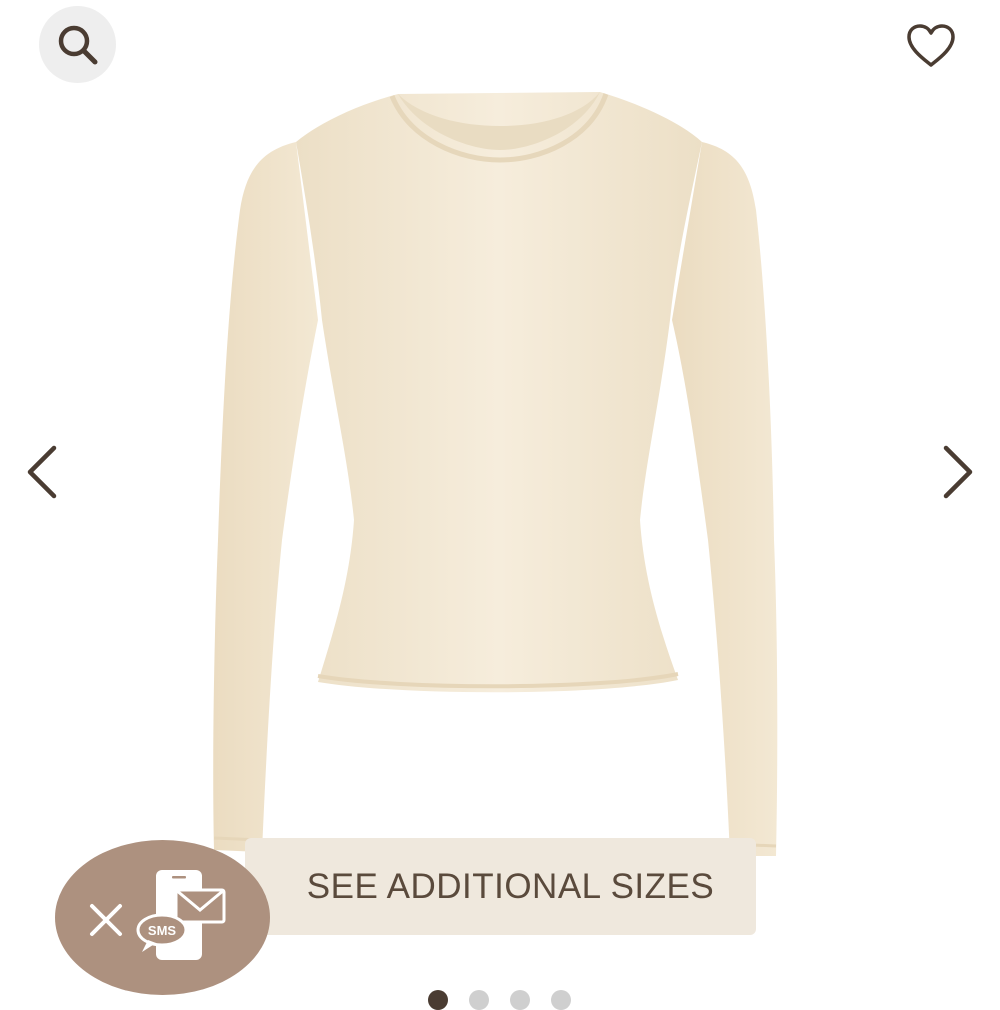 This screenshot has width=1000, height=1010. Describe the element at coordinates (106, 920) in the screenshot. I see `close-icon` at that location.